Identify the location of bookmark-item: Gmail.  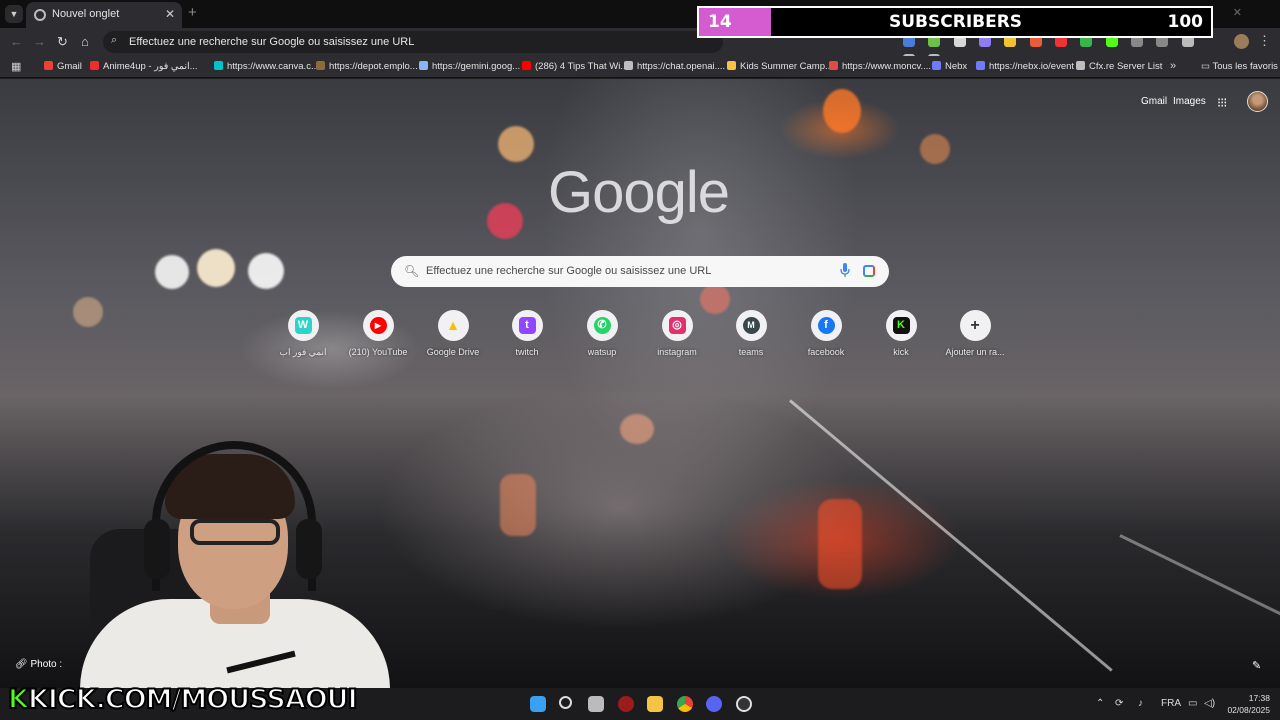
(63, 66).